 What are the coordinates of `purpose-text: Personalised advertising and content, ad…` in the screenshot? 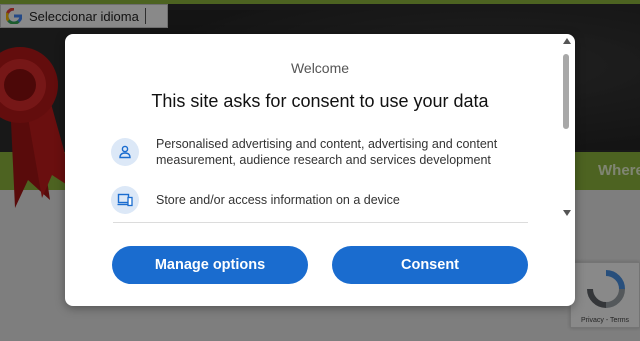 It's located at (327, 152).